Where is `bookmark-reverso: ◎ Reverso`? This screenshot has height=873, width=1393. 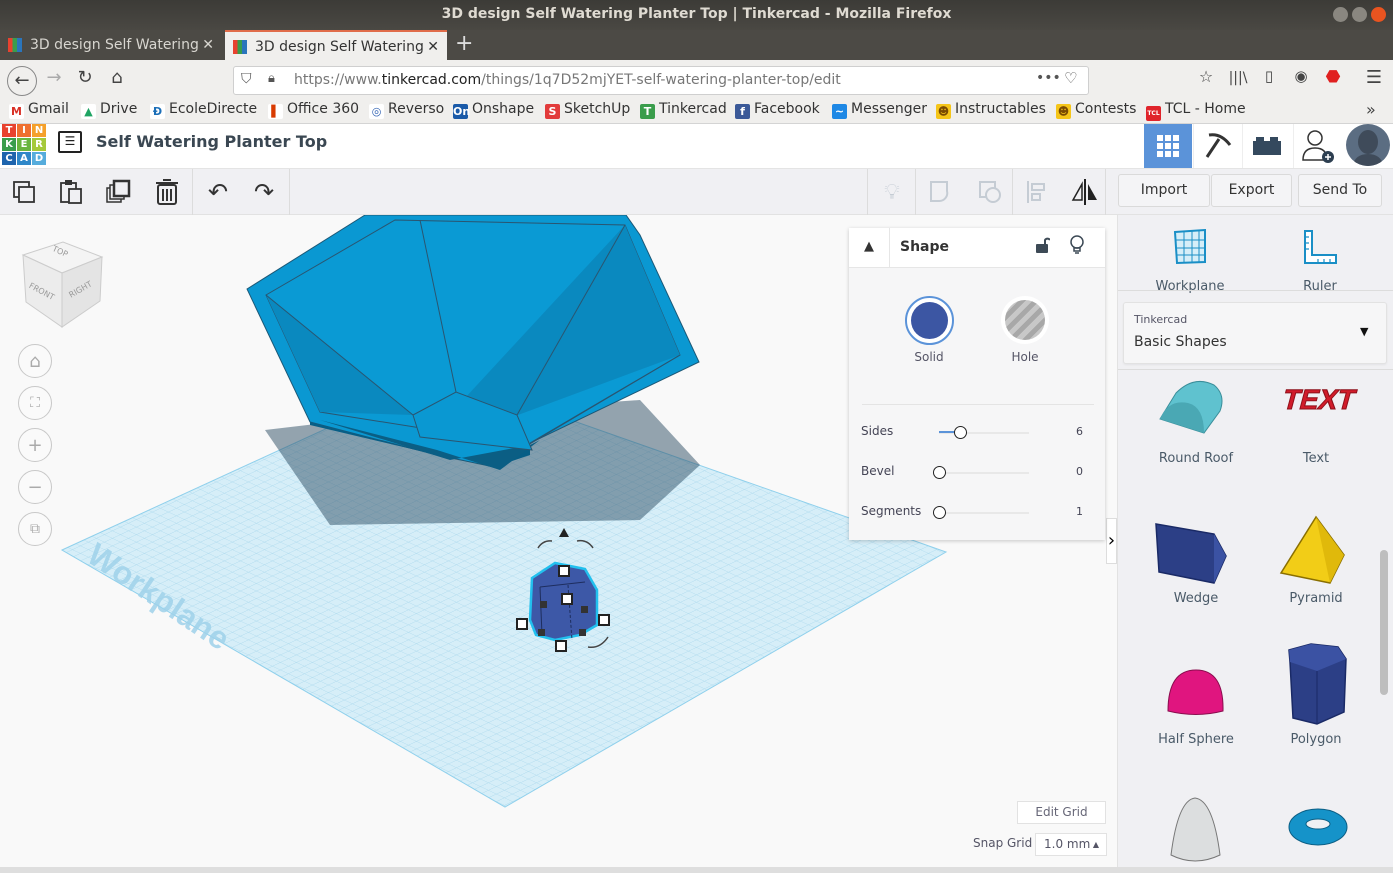
bookmark-reverso: ◎ Reverso is located at coordinates (406, 110).